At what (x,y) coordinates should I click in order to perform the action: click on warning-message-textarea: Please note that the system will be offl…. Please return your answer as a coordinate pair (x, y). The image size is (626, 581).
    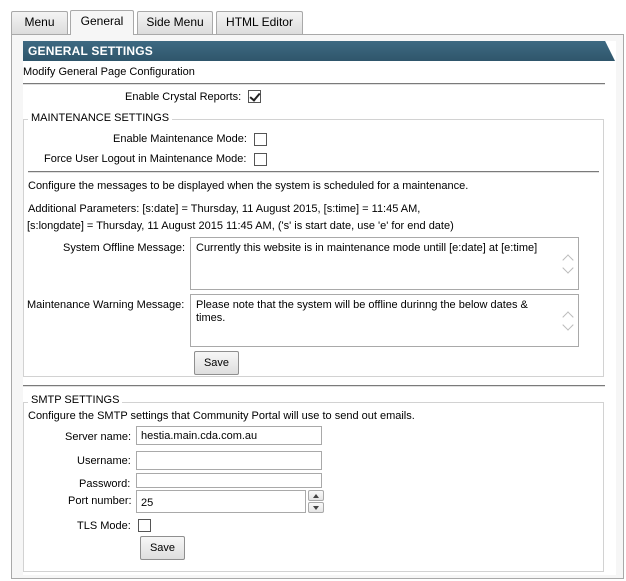
    Looking at the image, I should click on (384, 320).